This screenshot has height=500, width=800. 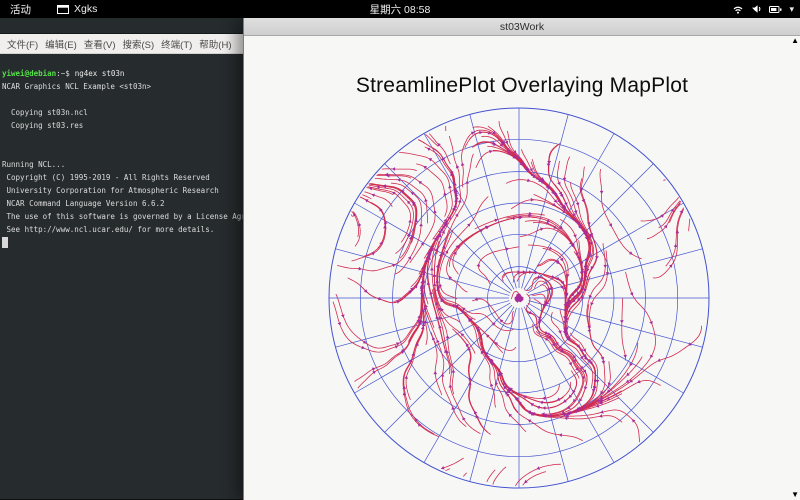 I want to click on app-menu-label: Xgks, so click(x=86, y=9).